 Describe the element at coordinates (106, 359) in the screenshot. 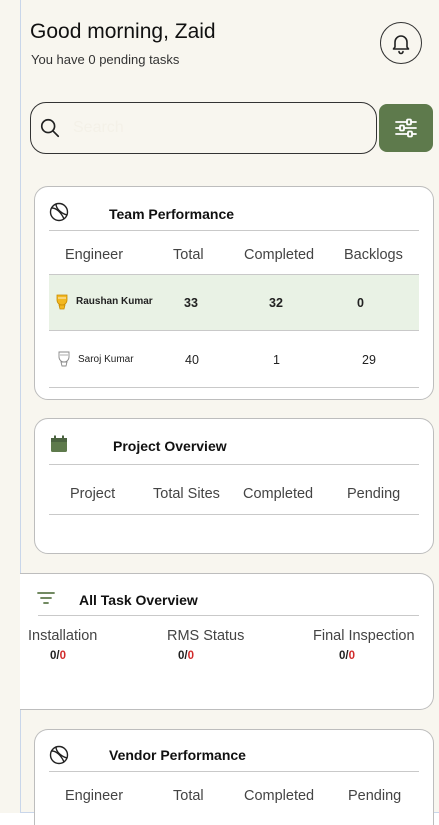

I see `engineer-name: Saroj Kumar` at that location.